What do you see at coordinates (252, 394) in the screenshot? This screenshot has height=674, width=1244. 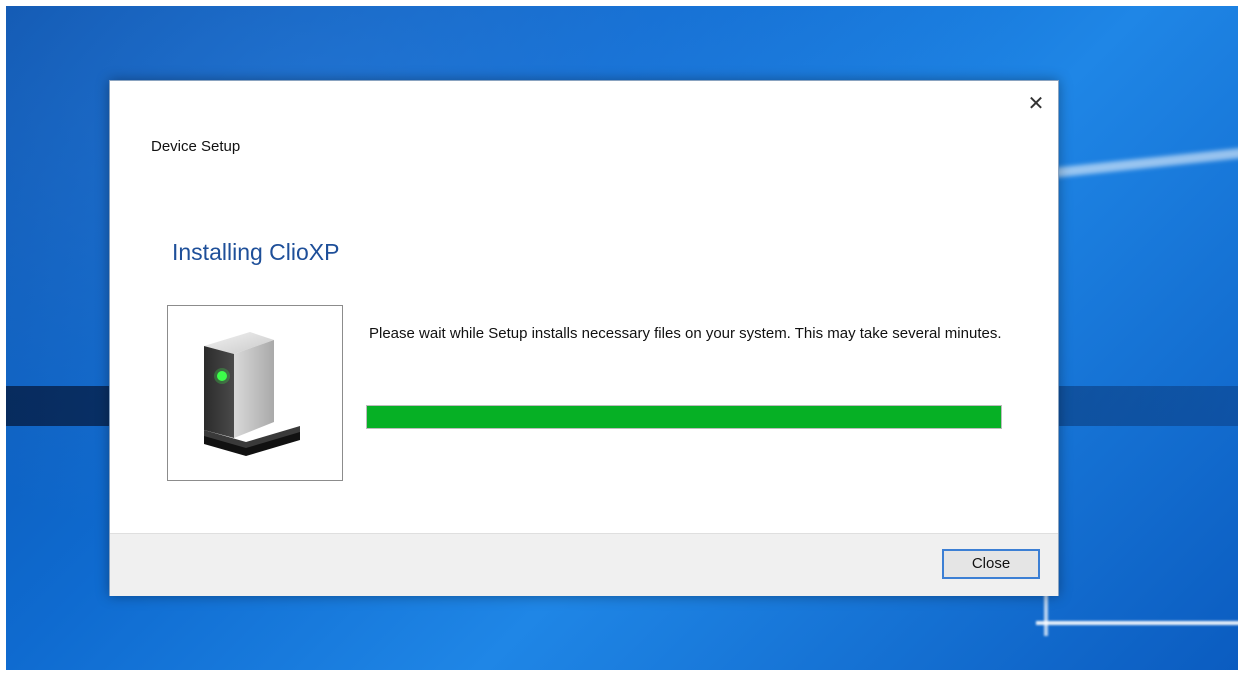 I see `external-drive-icon` at bounding box center [252, 394].